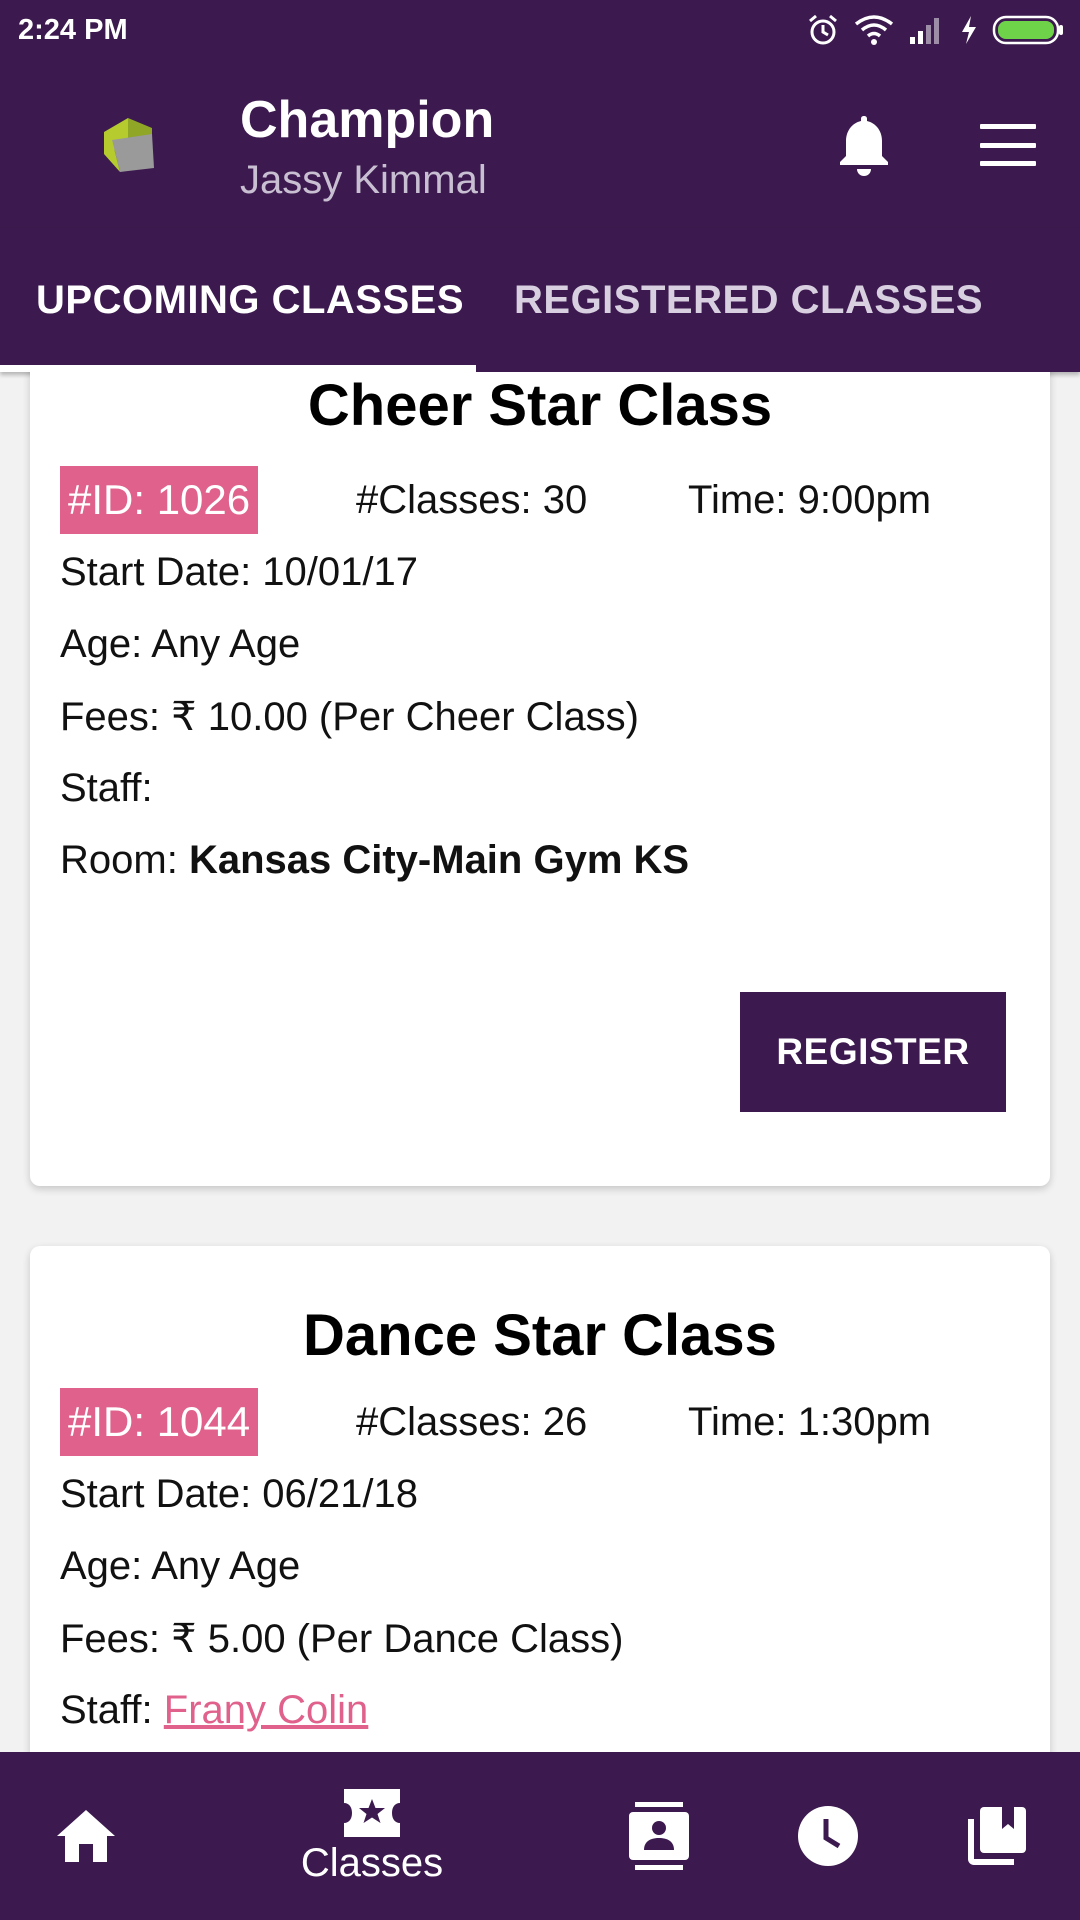 This screenshot has height=1920, width=1080. I want to click on class-room: Room: Kansas City-Main Gym KS, so click(374, 860).